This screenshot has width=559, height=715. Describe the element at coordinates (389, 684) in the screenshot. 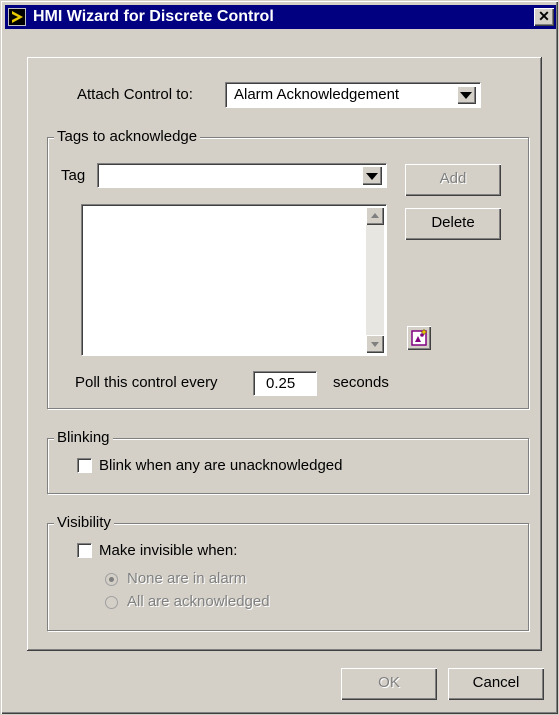

I see `ok-button: OK` at that location.